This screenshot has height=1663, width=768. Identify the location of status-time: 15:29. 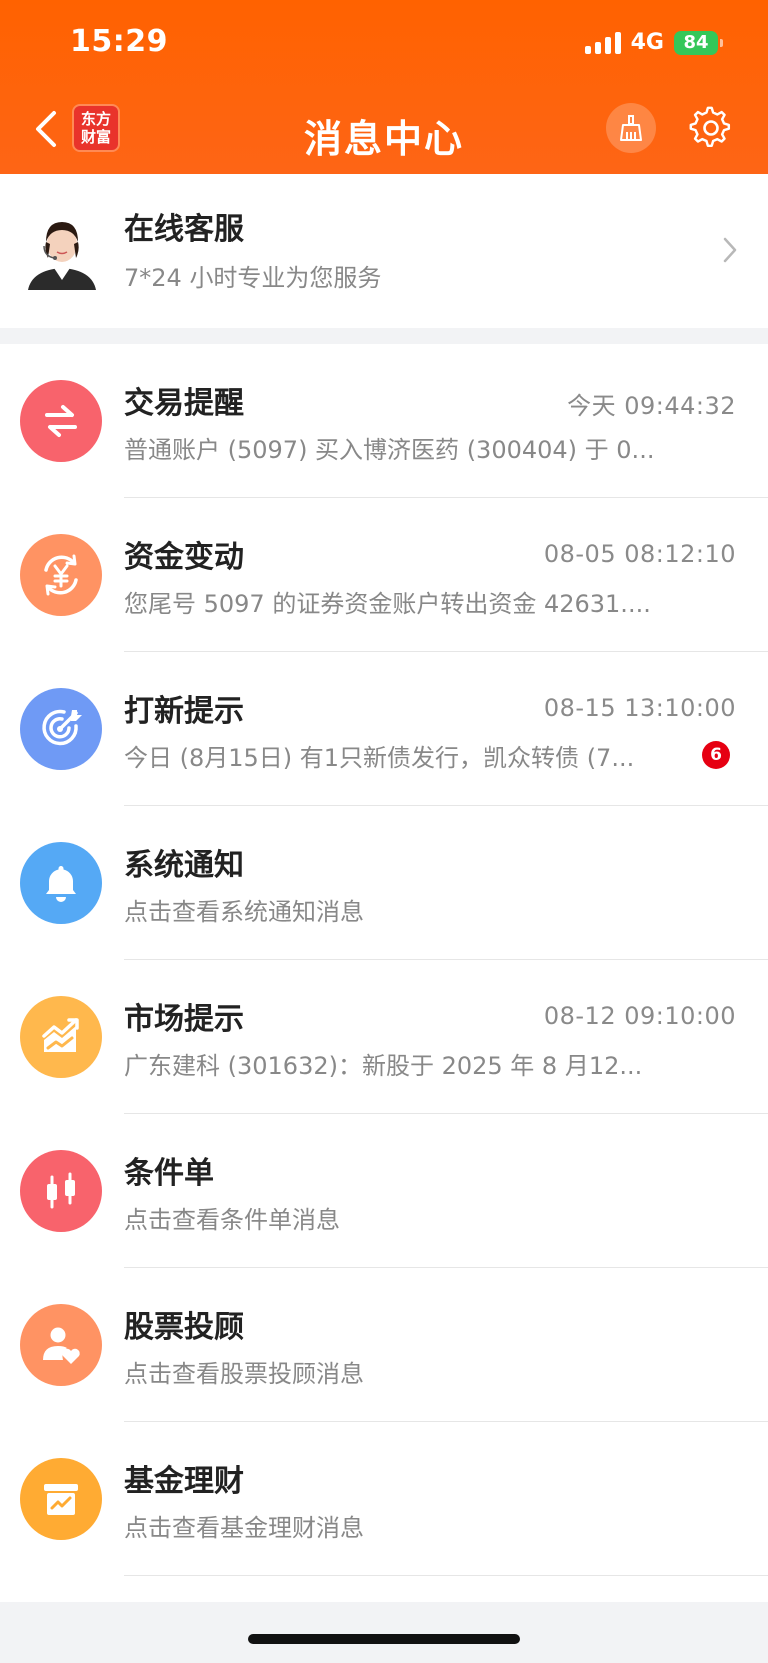
(119, 41).